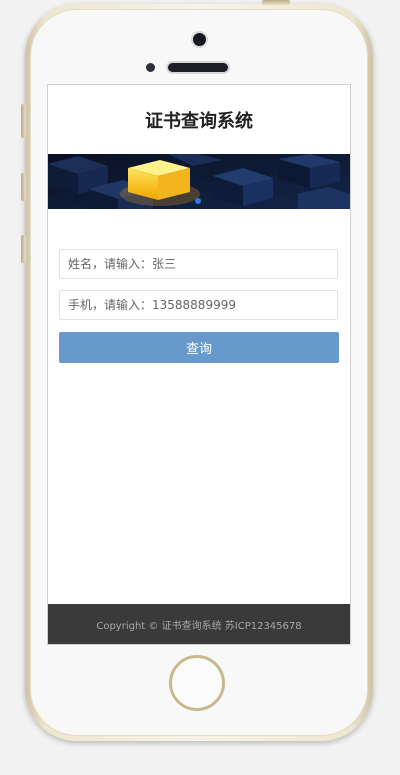 This screenshot has height=775, width=400. Describe the element at coordinates (199, 39) in the screenshot. I see `front-camera` at that location.